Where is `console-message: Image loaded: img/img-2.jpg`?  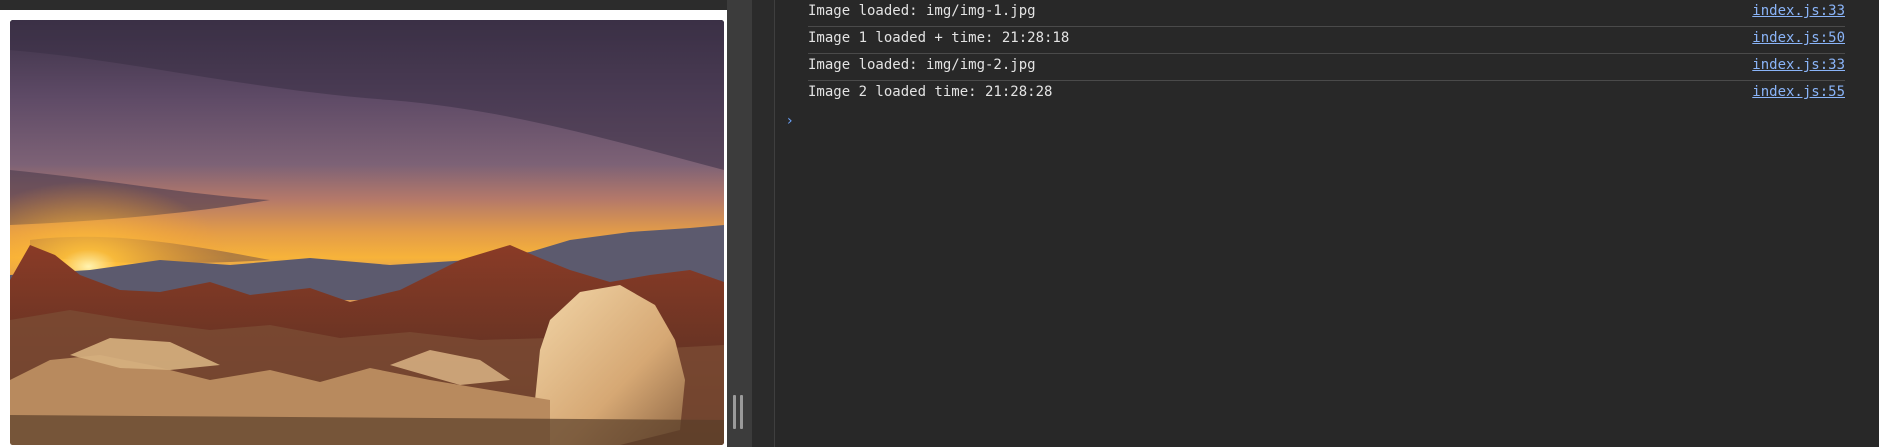
console-message: Image loaded: img/img-2.jpg is located at coordinates (922, 65).